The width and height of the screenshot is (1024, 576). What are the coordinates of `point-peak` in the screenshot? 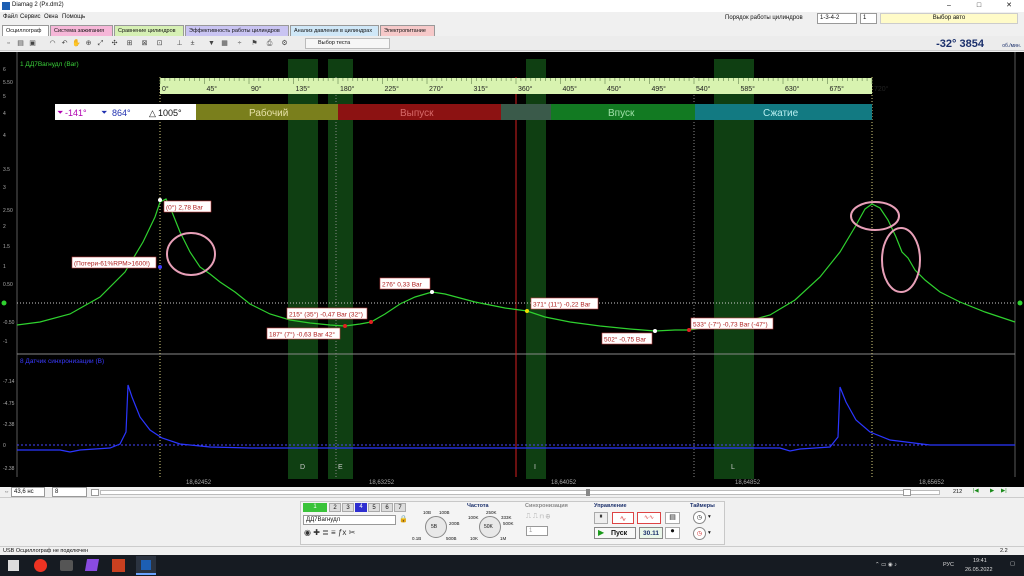 It's located at (160, 200).